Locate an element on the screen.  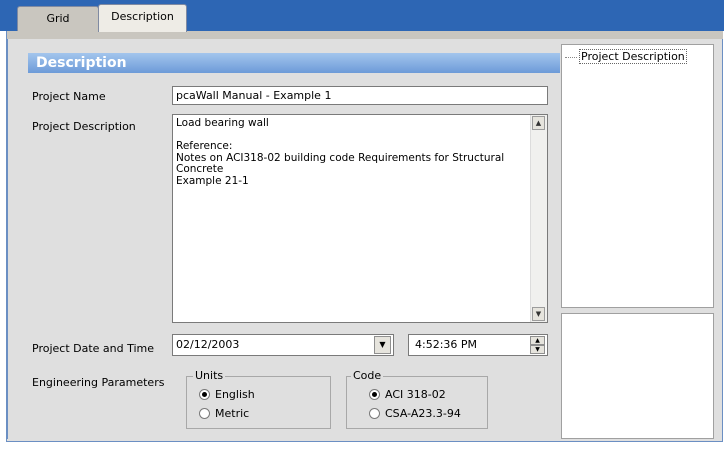
section-header: Description is located at coordinates (294, 63).